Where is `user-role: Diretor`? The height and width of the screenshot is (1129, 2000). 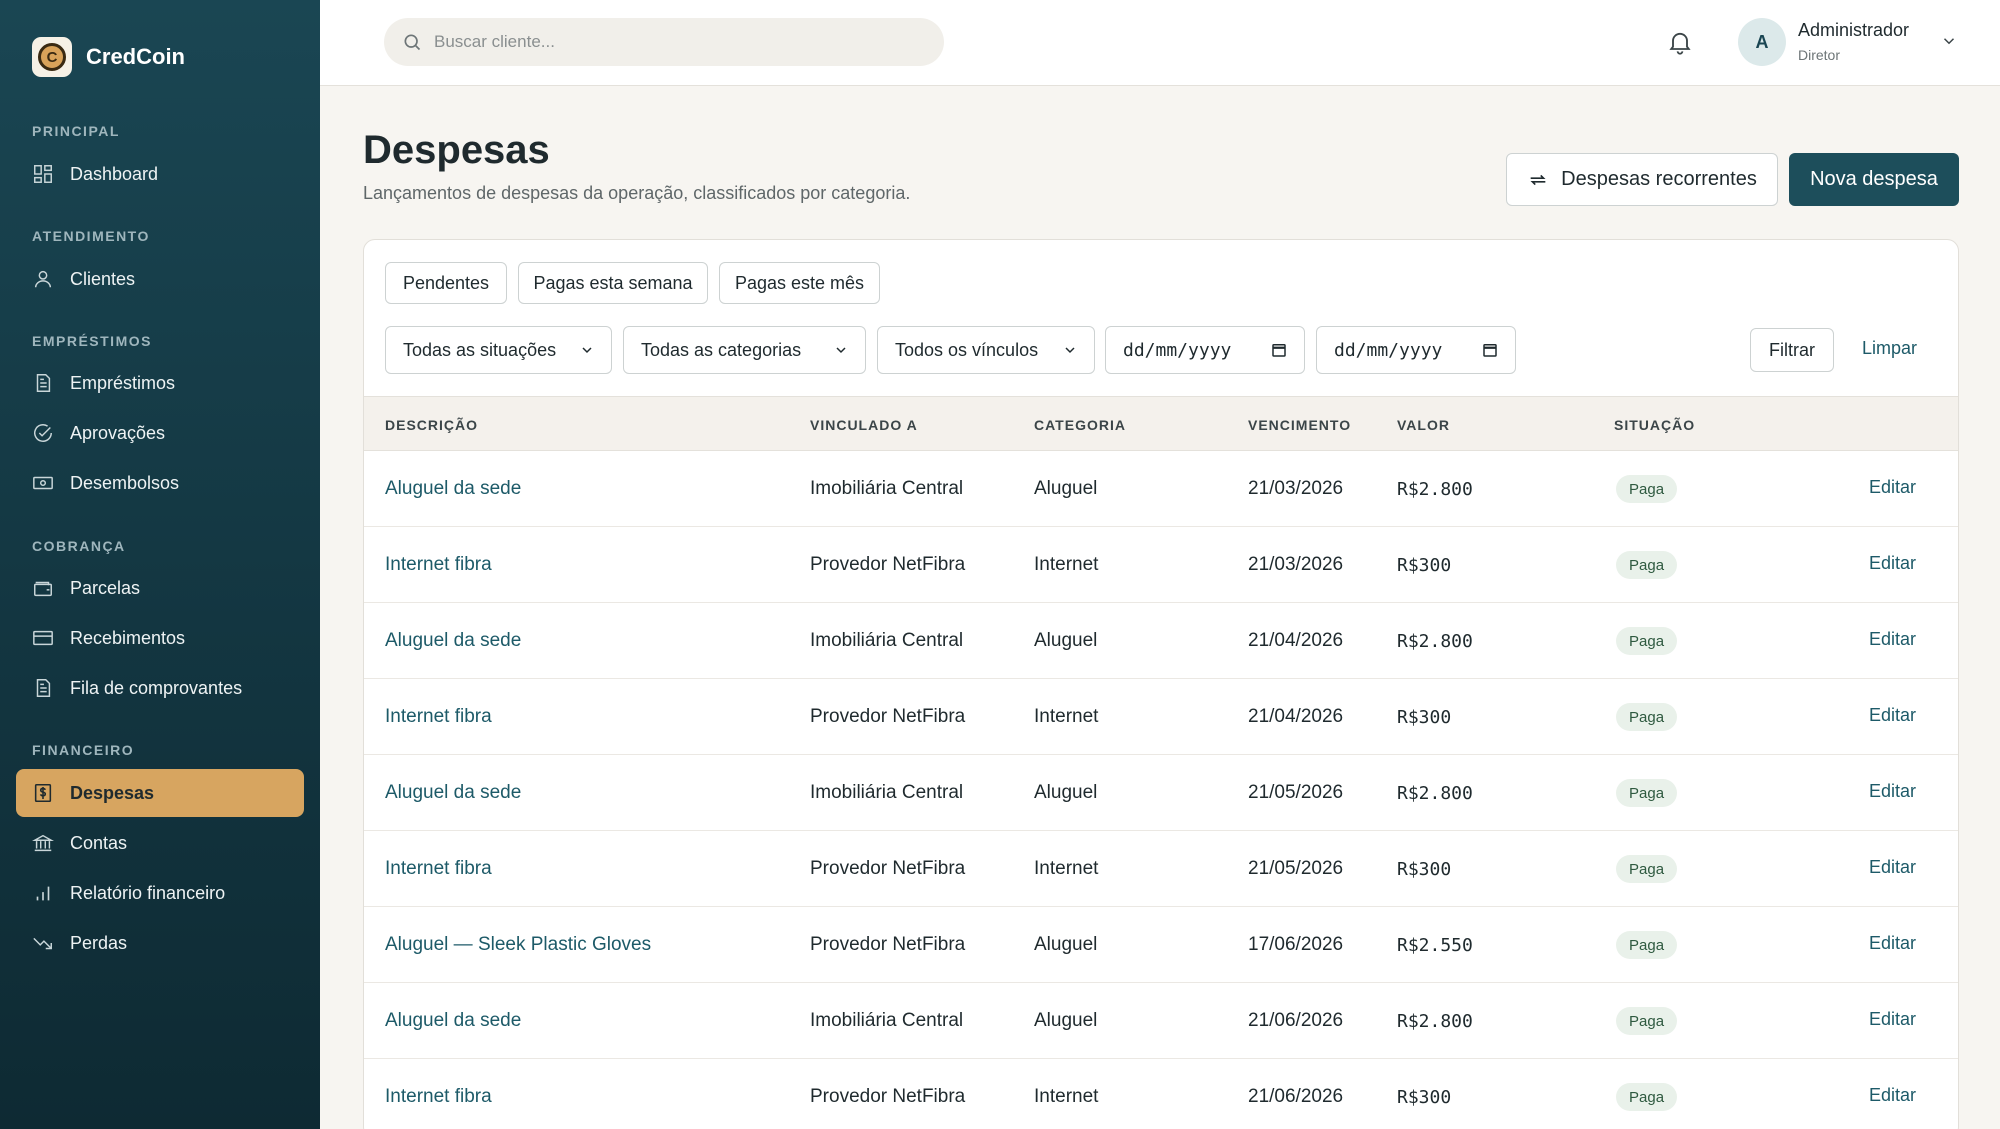 user-role: Diretor is located at coordinates (1819, 55).